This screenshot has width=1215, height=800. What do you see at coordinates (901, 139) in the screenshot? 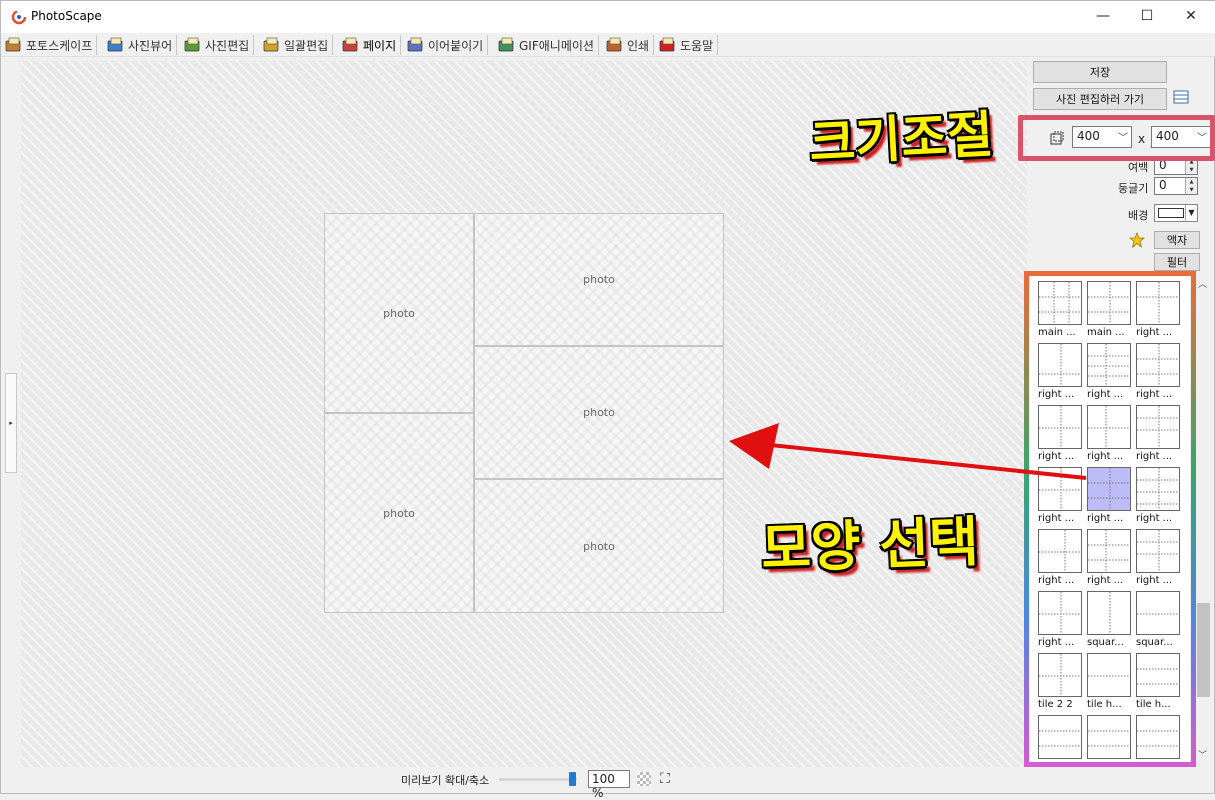
I see `annotation-size: 크기조절` at bounding box center [901, 139].